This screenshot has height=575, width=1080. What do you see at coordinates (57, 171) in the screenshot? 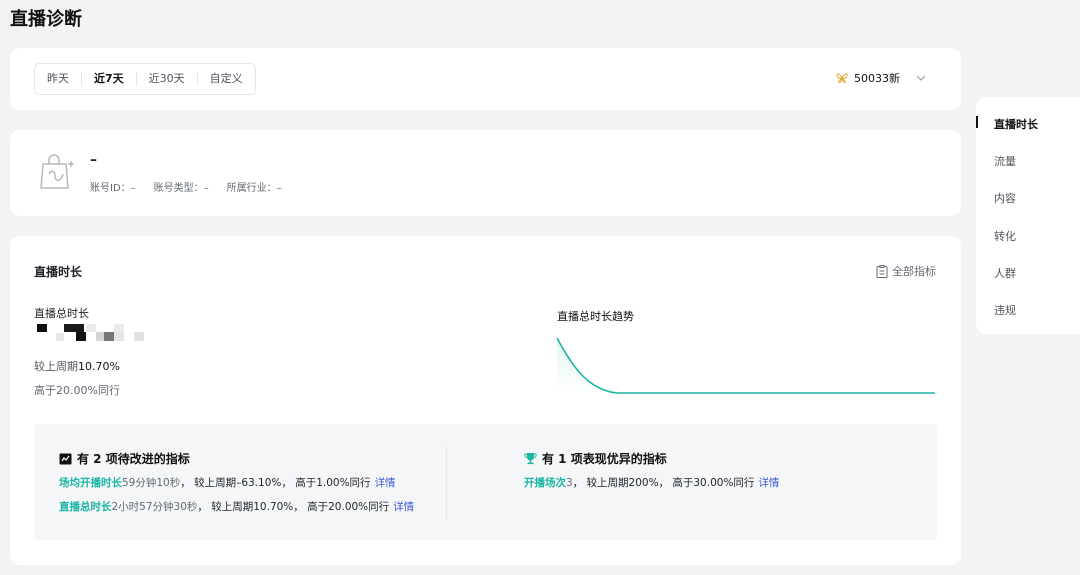
I see `shopping-bag-icon` at bounding box center [57, 171].